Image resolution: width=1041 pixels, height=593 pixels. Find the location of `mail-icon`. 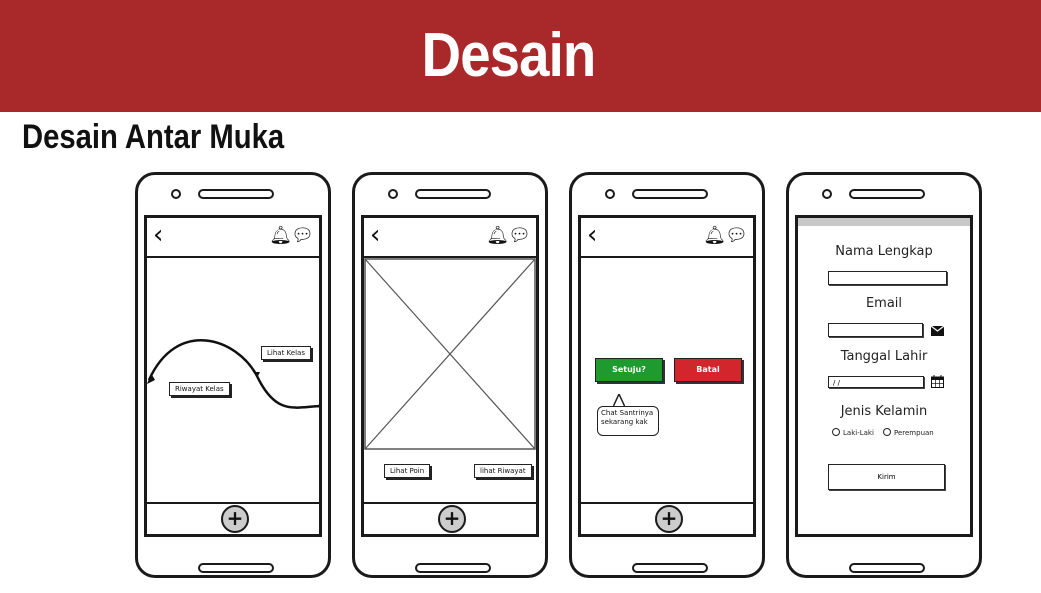

mail-icon is located at coordinates (937, 331).